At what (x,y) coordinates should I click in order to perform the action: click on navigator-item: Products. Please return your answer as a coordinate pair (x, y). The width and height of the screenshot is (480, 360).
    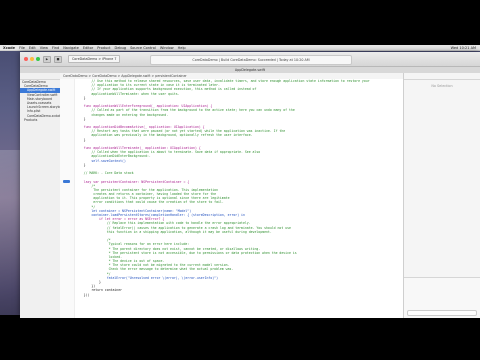
    Looking at the image, I should click on (40, 120).